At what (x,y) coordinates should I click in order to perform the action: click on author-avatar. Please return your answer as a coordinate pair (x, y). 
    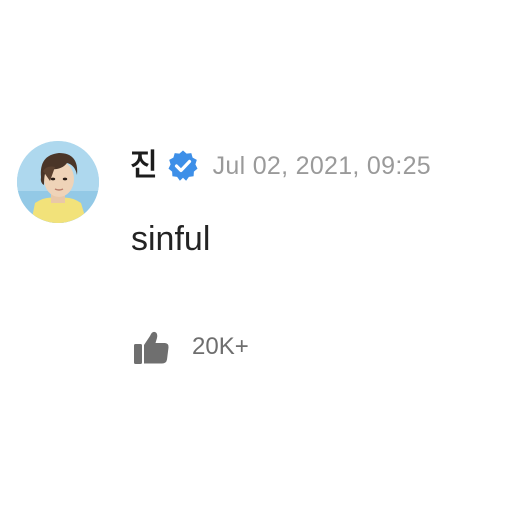
    Looking at the image, I should click on (58, 182).